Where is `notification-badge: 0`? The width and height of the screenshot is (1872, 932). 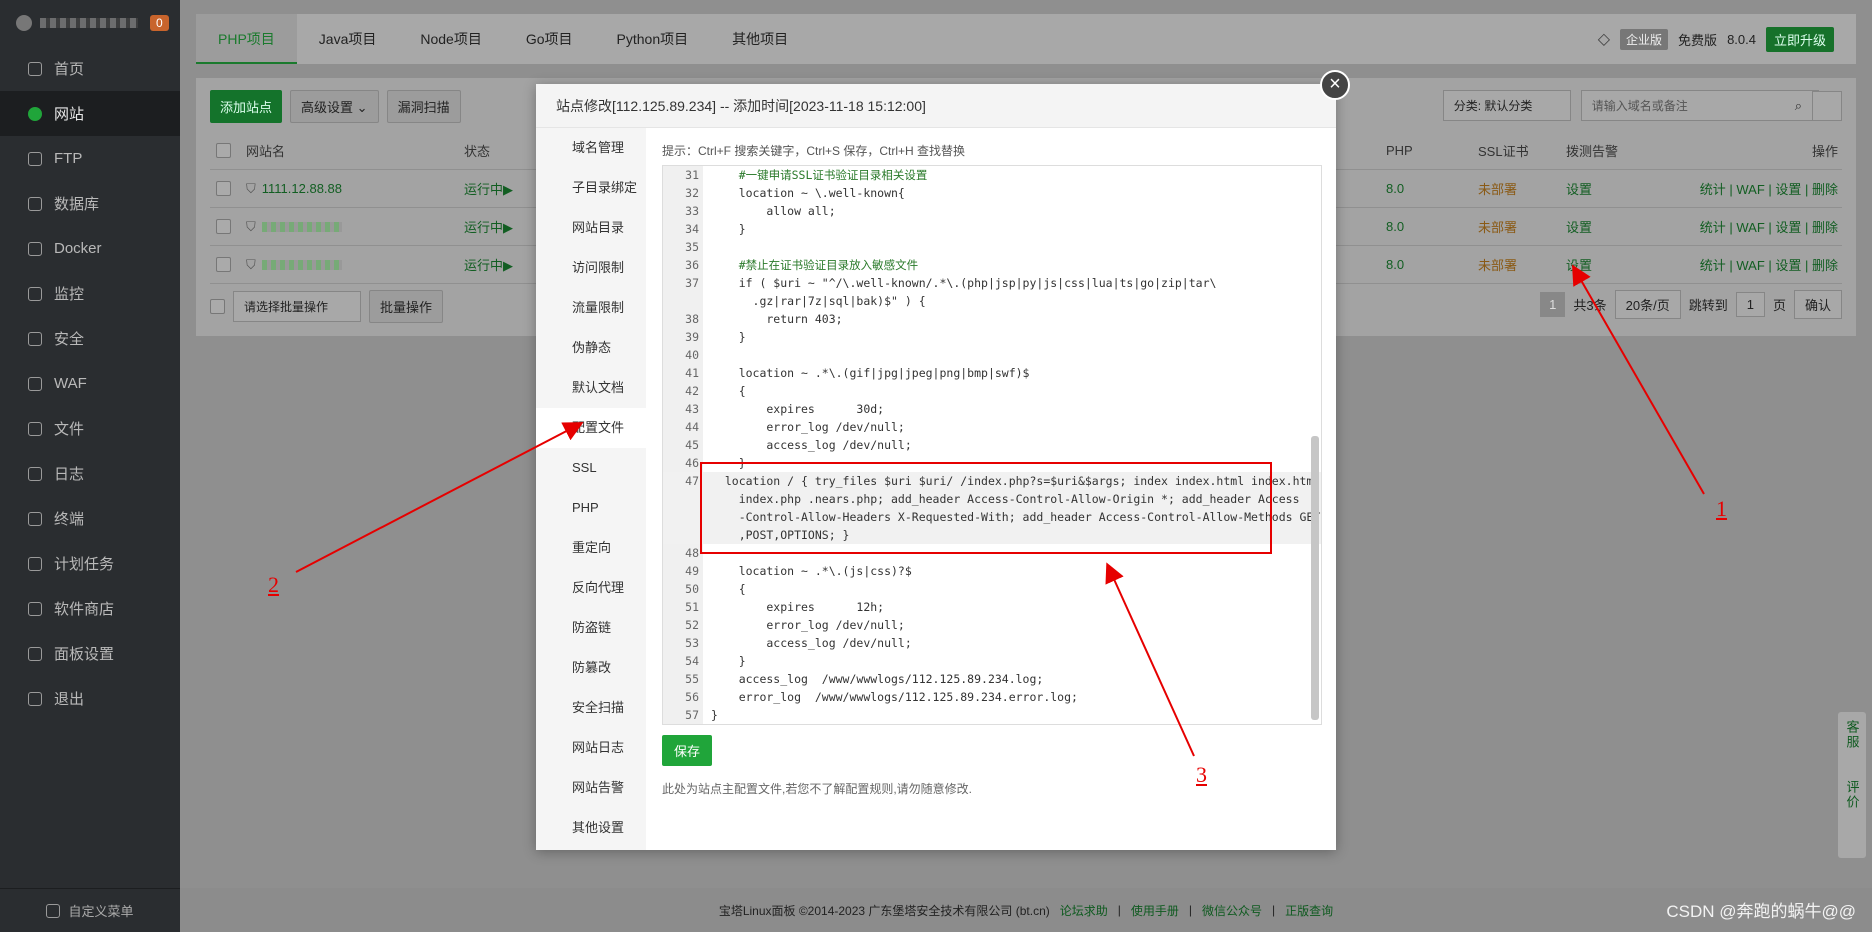
notification-badge: 0 is located at coordinates (159, 23).